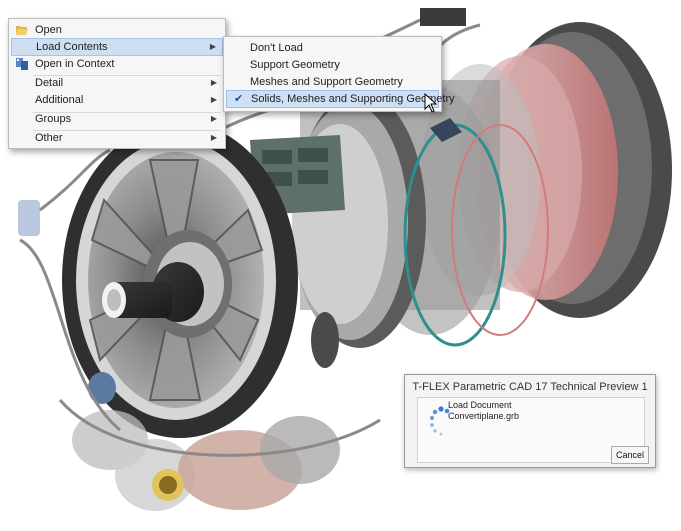 The width and height of the screenshot is (681, 531). I want to click on dialog-body: Load Document Convertiplane.grb Cancel, so click(533, 430).